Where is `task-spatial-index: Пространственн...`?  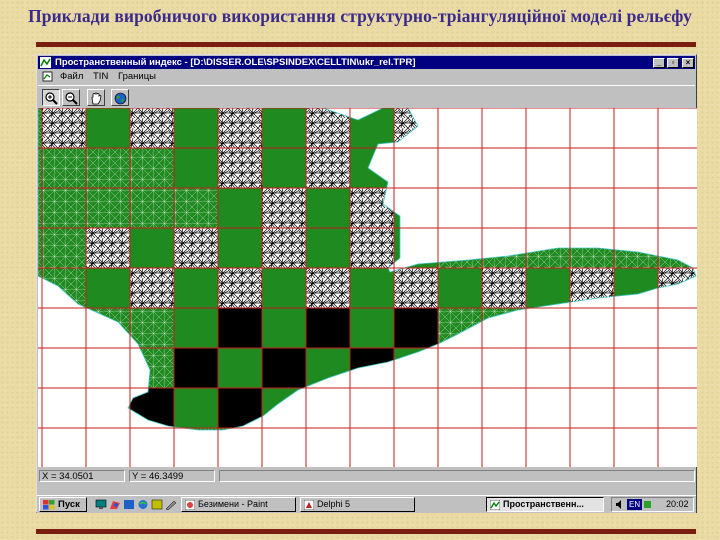
task-spatial-index: Пространственн... is located at coordinates (545, 504).